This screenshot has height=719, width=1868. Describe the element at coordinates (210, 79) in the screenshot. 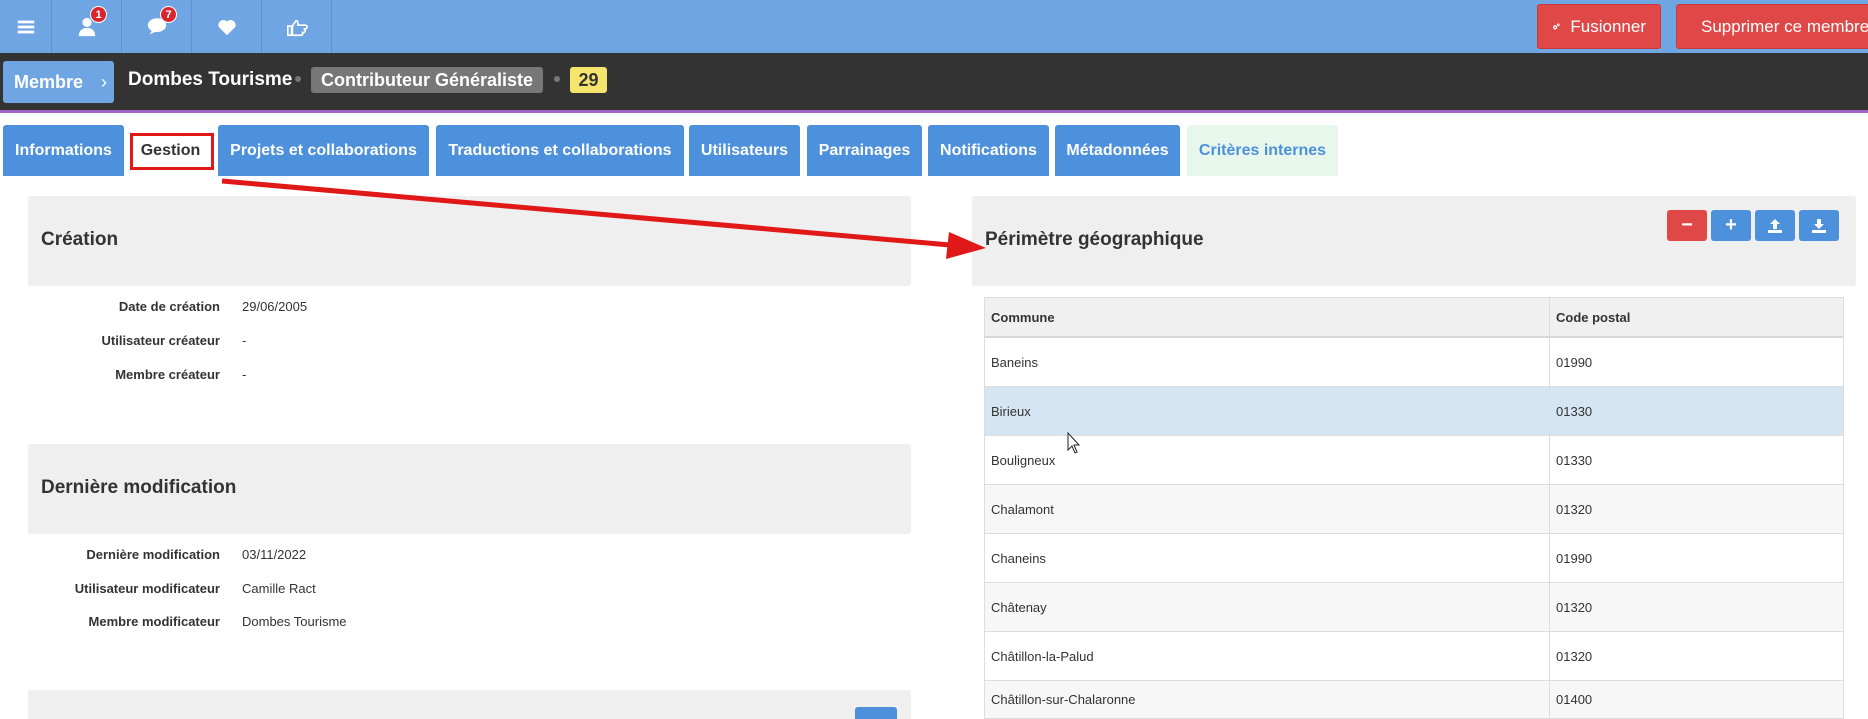

I see `member-name: Dombes Tourisme` at that location.